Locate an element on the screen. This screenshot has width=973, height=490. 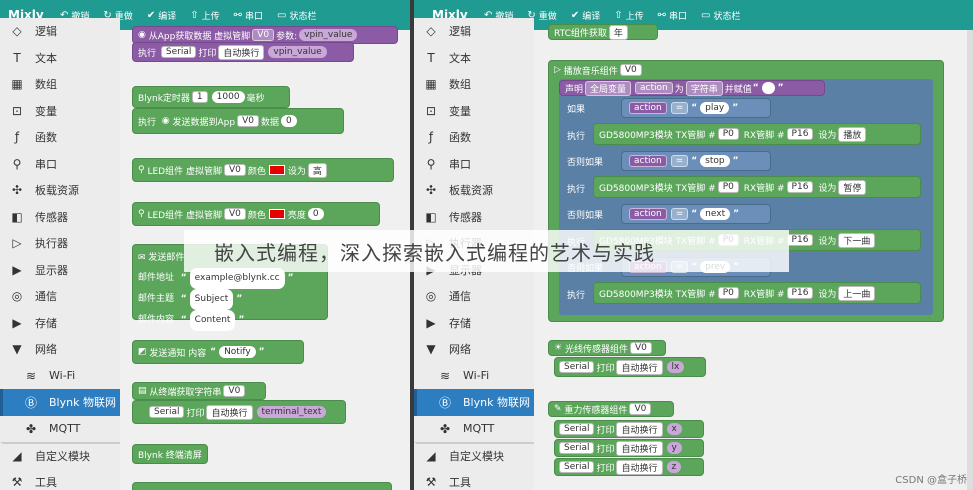
type-dropdown: 字符串 is located at coordinates (704, 88).